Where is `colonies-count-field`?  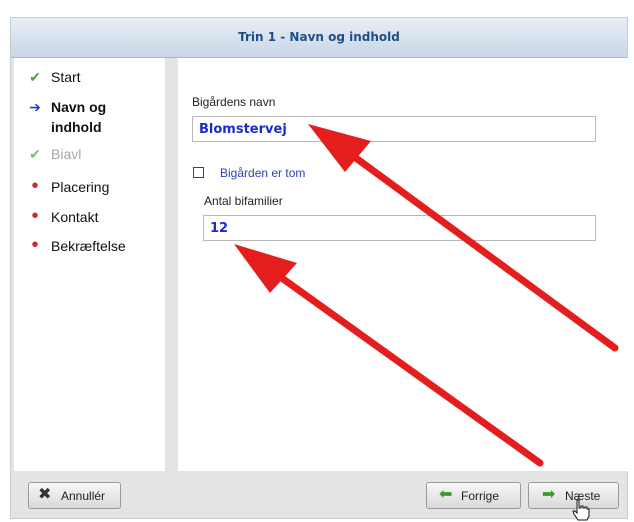 colonies-count-field is located at coordinates (399, 228).